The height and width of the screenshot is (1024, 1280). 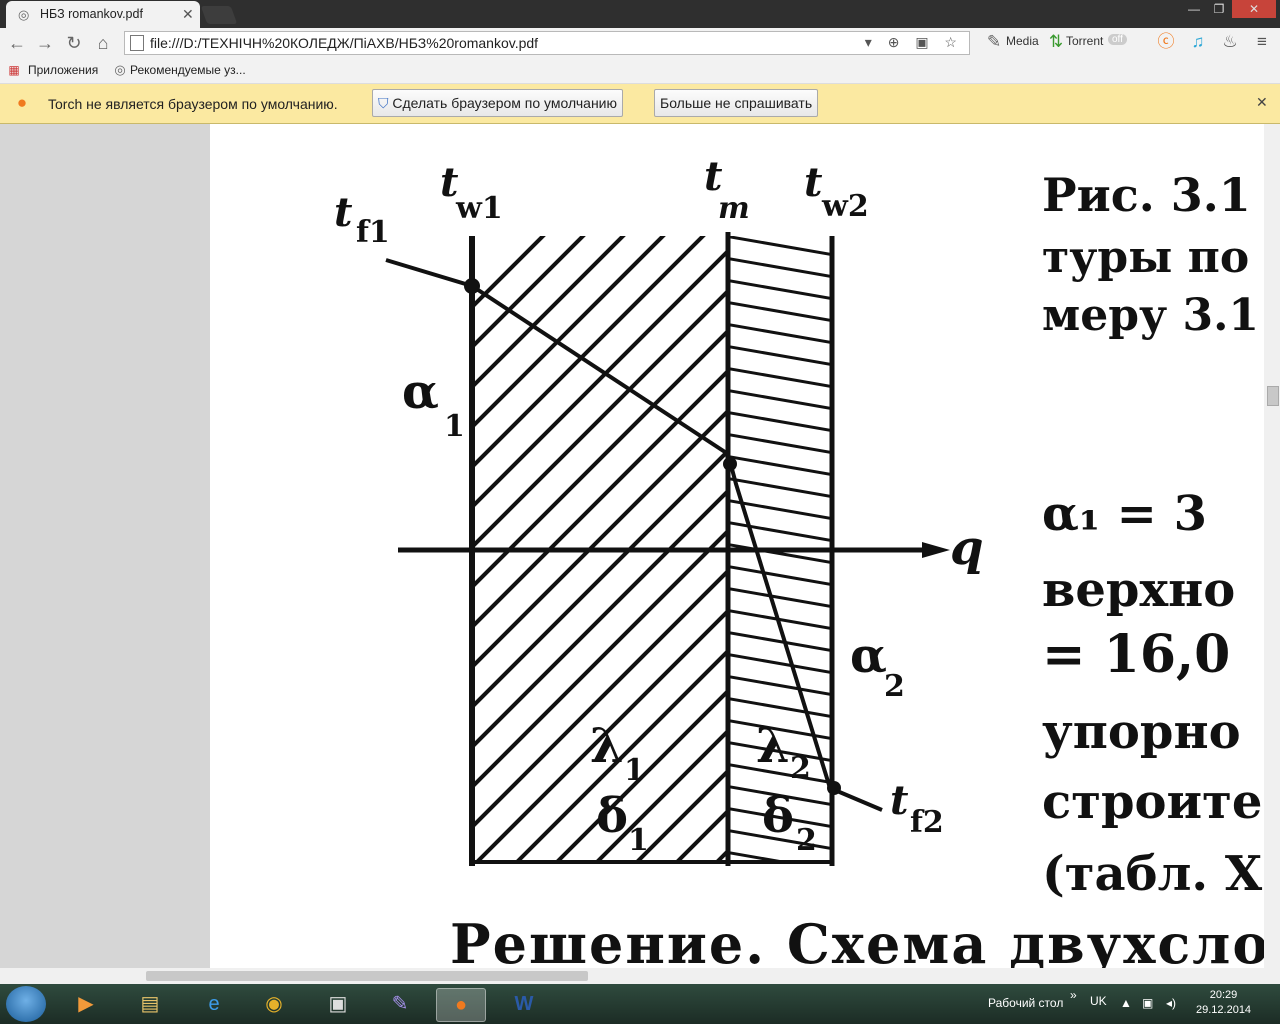 I want to click on language-indicator: UK, so click(x=1098, y=1001).